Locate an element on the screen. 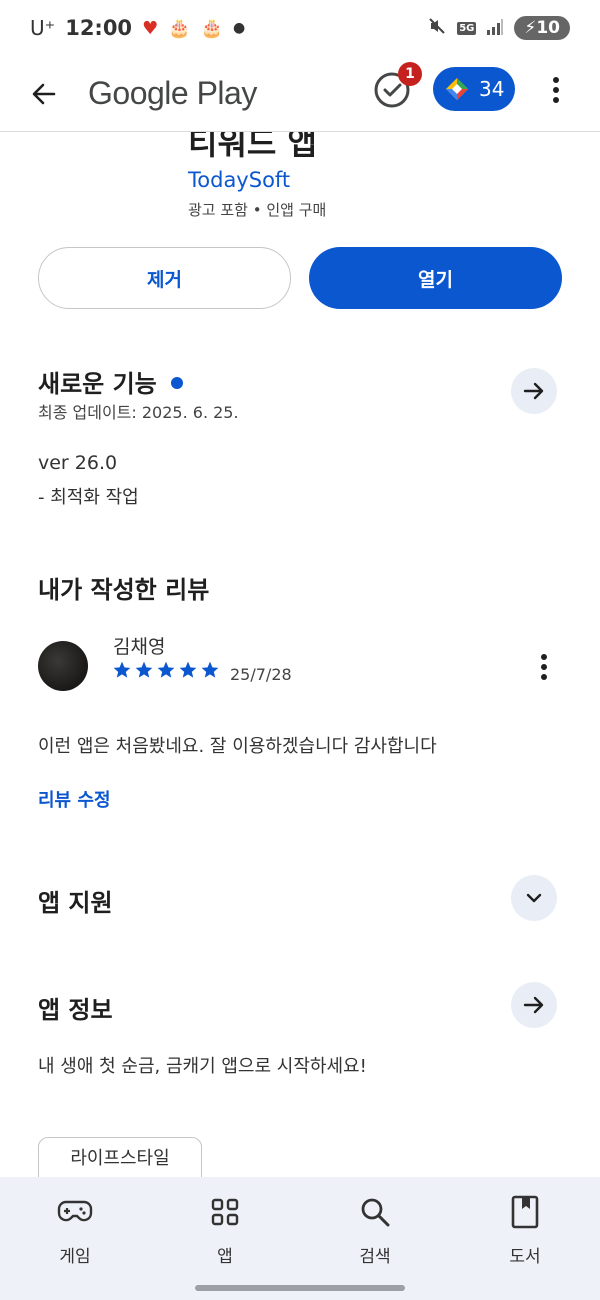  chevron-down-icon is located at coordinates (534, 898).